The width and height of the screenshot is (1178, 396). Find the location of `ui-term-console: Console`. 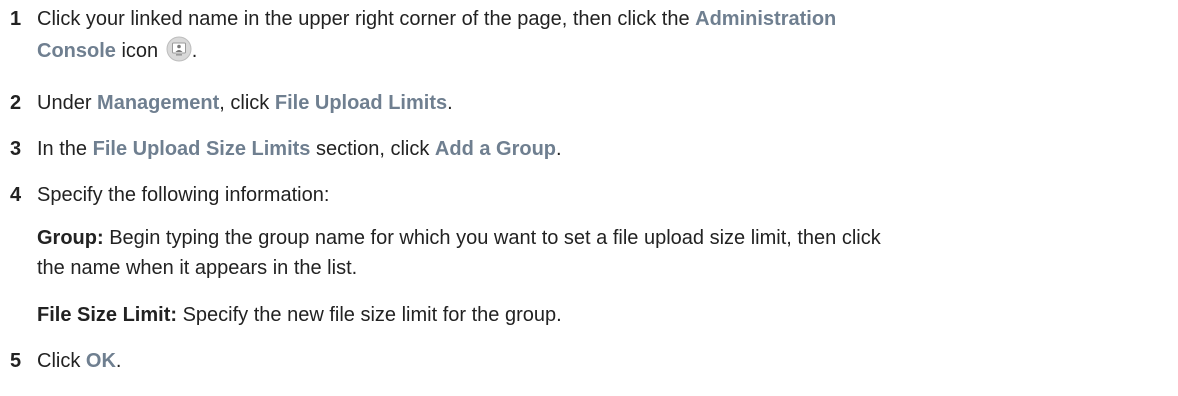

ui-term-console: Console is located at coordinates (76, 51).